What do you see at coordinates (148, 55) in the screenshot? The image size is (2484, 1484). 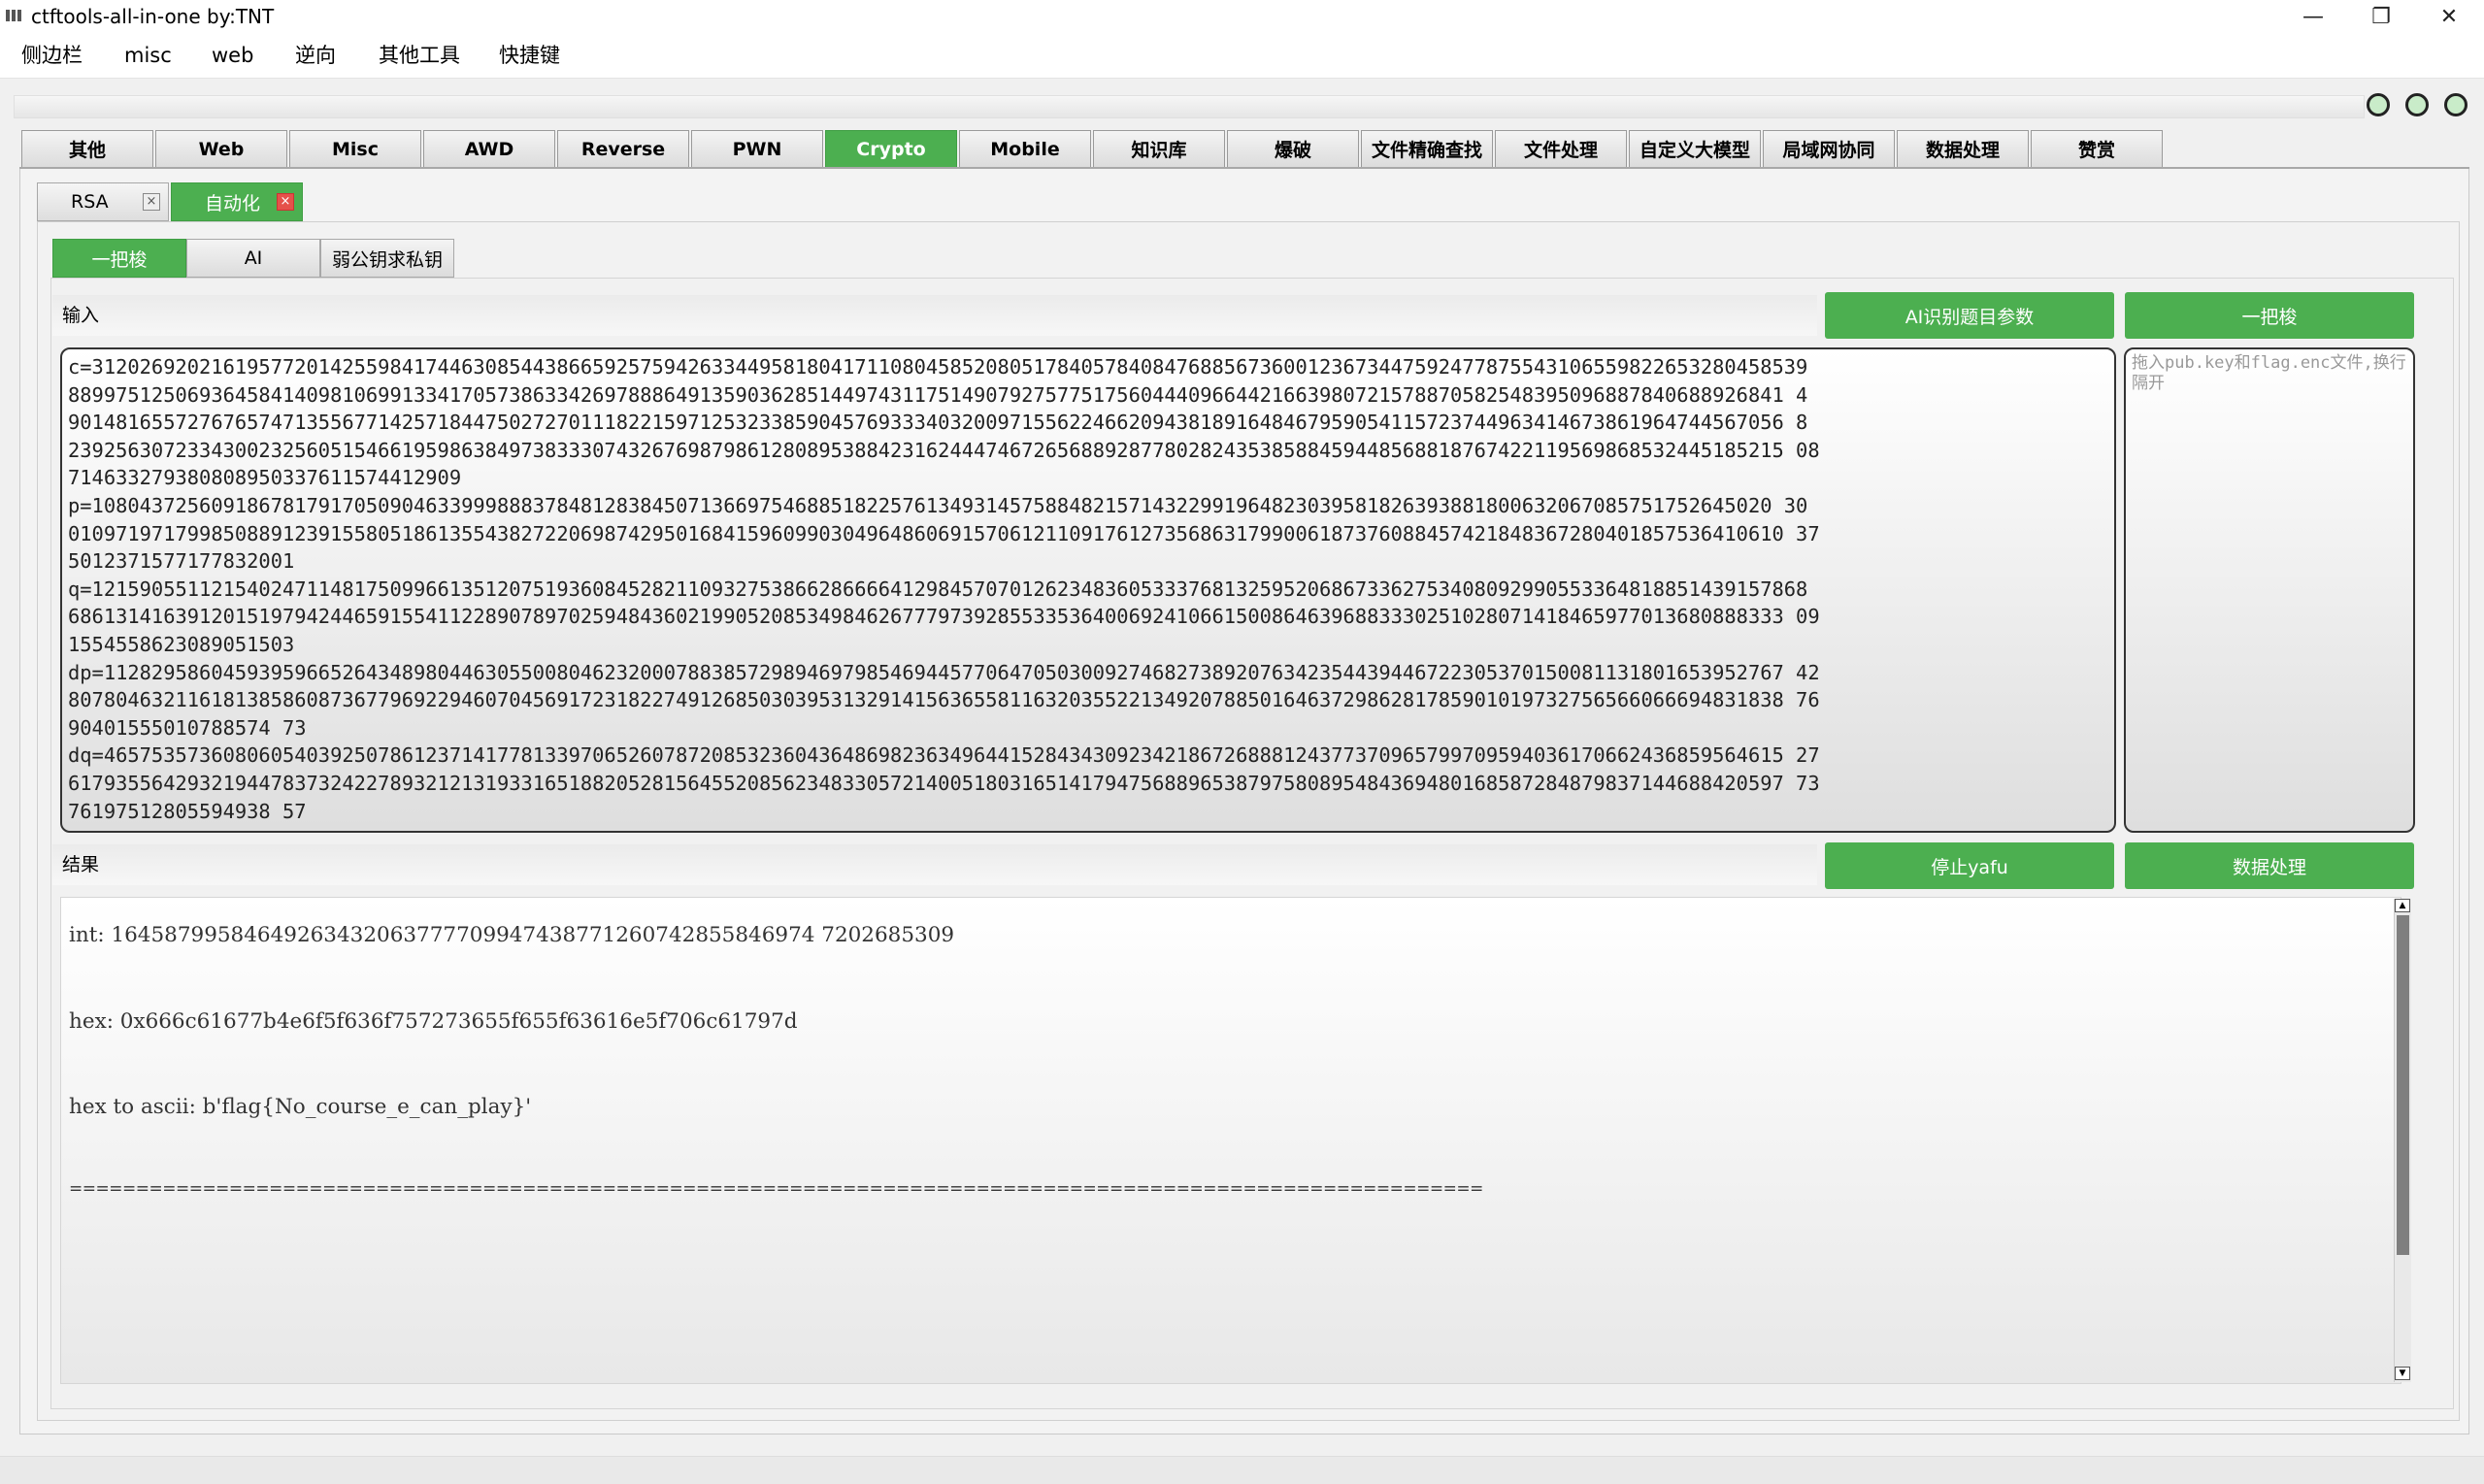 I see `menu-misc: misc` at bounding box center [148, 55].